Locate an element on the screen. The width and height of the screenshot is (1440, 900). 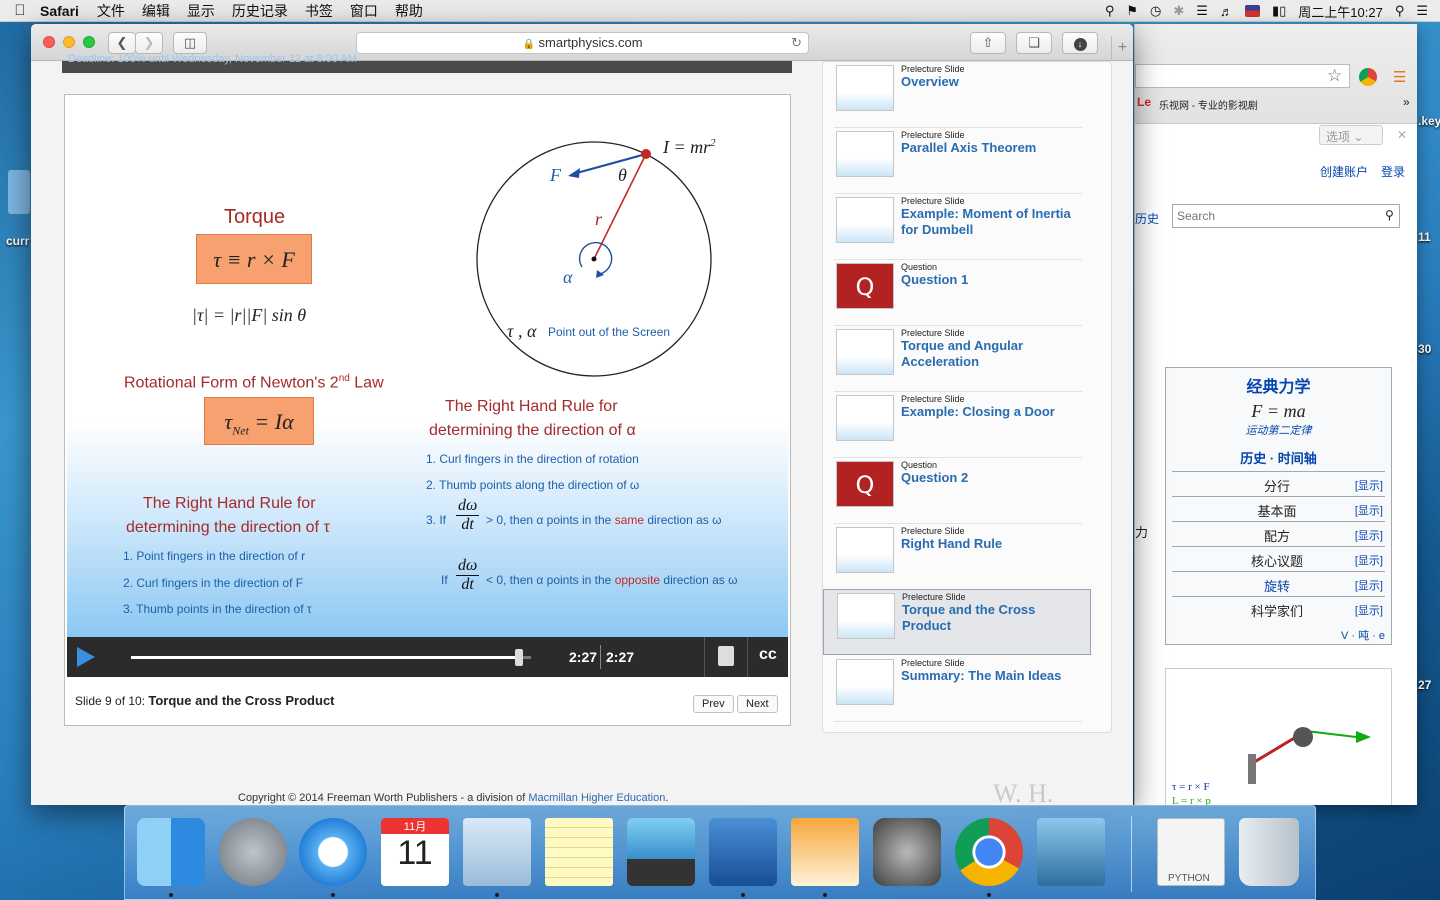
wifi-icon: ☰ is located at coordinates (1202, 11).